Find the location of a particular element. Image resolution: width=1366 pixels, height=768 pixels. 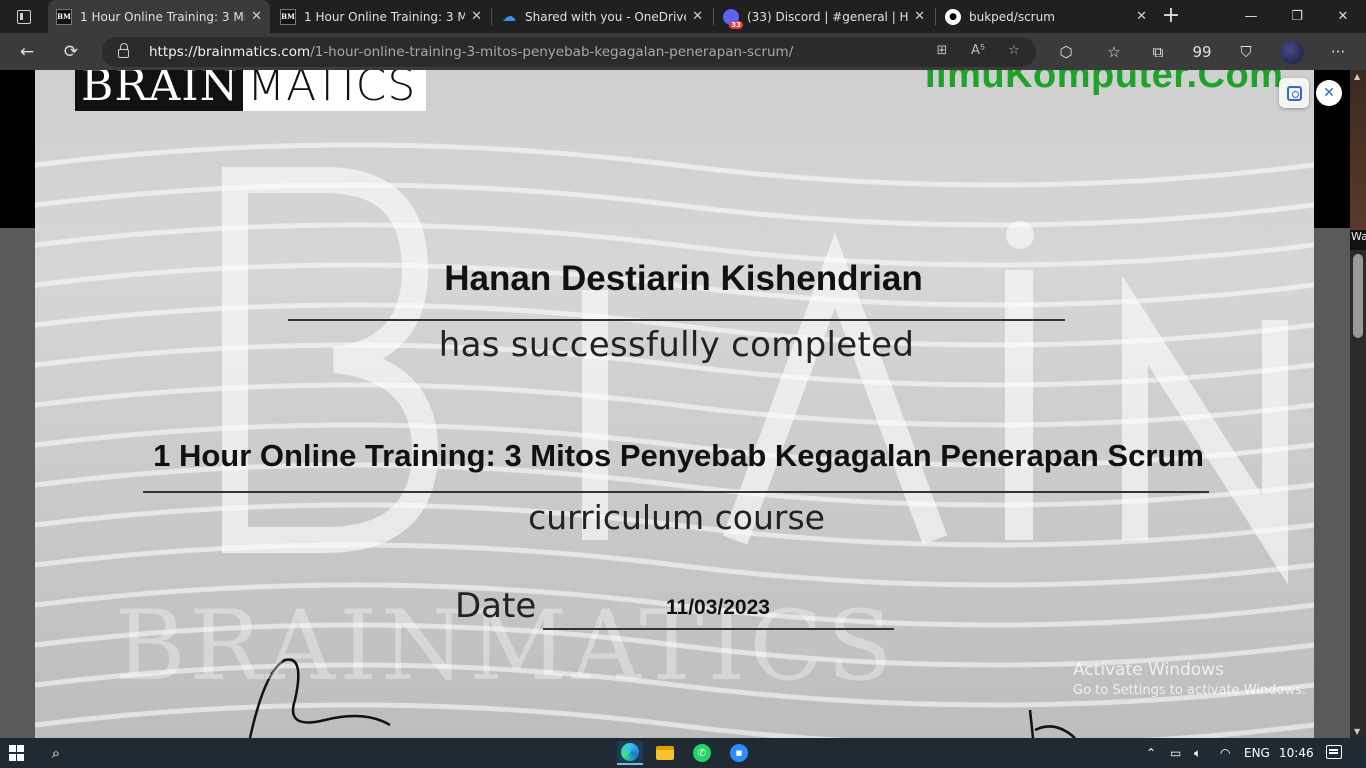

brainmatics-logo: BRAIN MATICS is located at coordinates (250, 90).